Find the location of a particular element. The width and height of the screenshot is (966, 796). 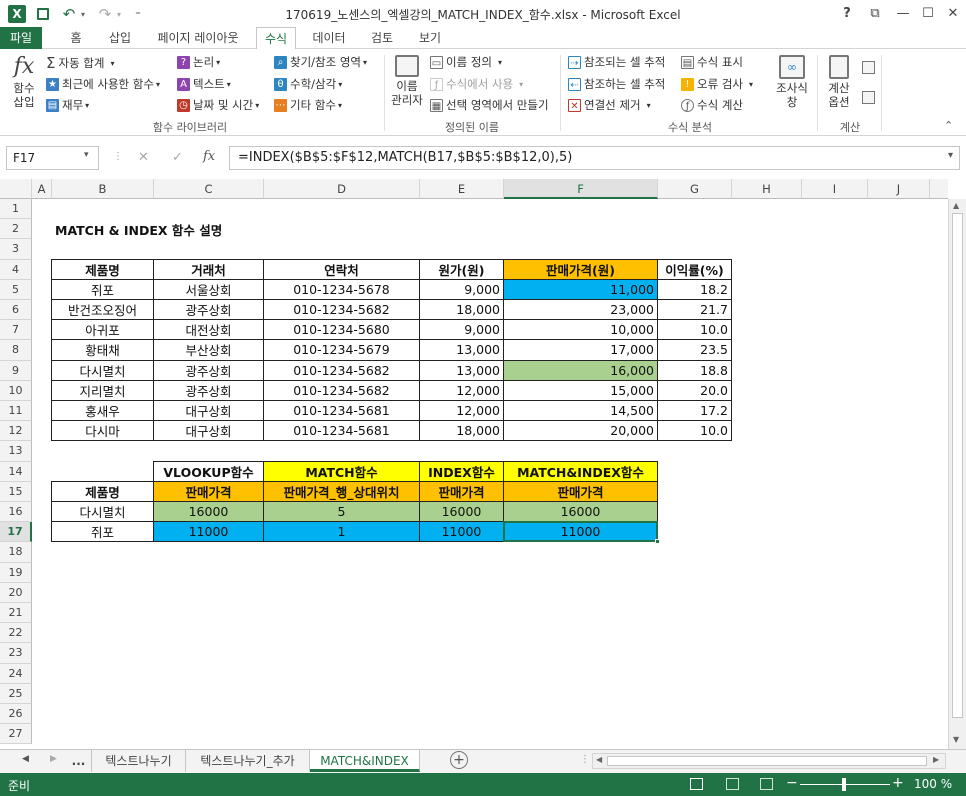

row-header-23: 23 is located at coordinates (16, 653).